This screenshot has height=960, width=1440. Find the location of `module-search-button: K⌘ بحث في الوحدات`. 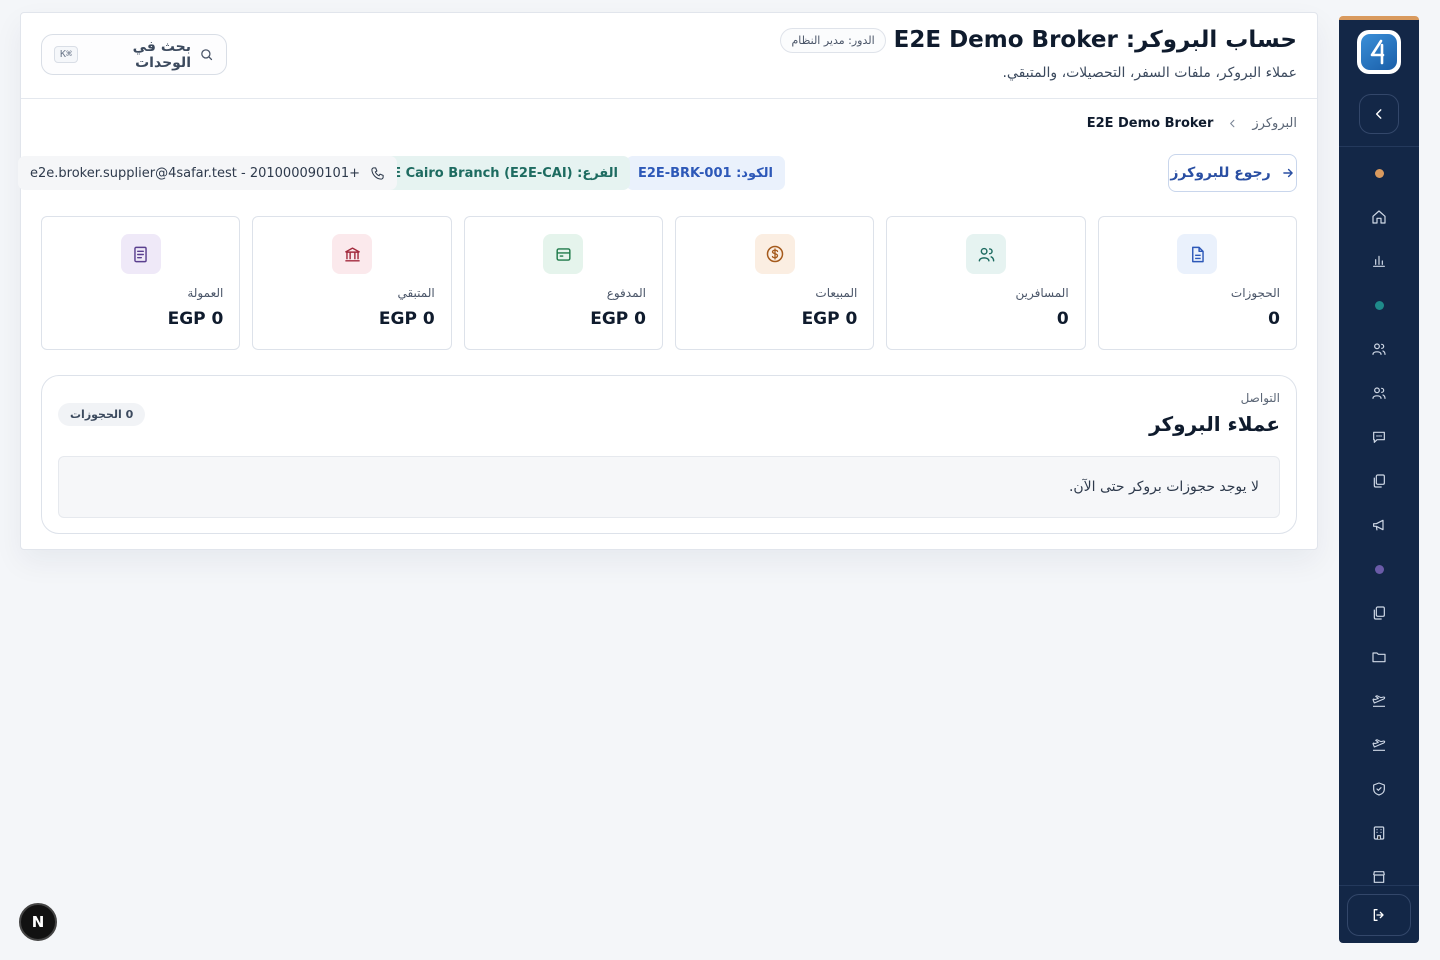

module-search-button: K⌘ بحث في الوحدات is located at coordinates (134, 54).